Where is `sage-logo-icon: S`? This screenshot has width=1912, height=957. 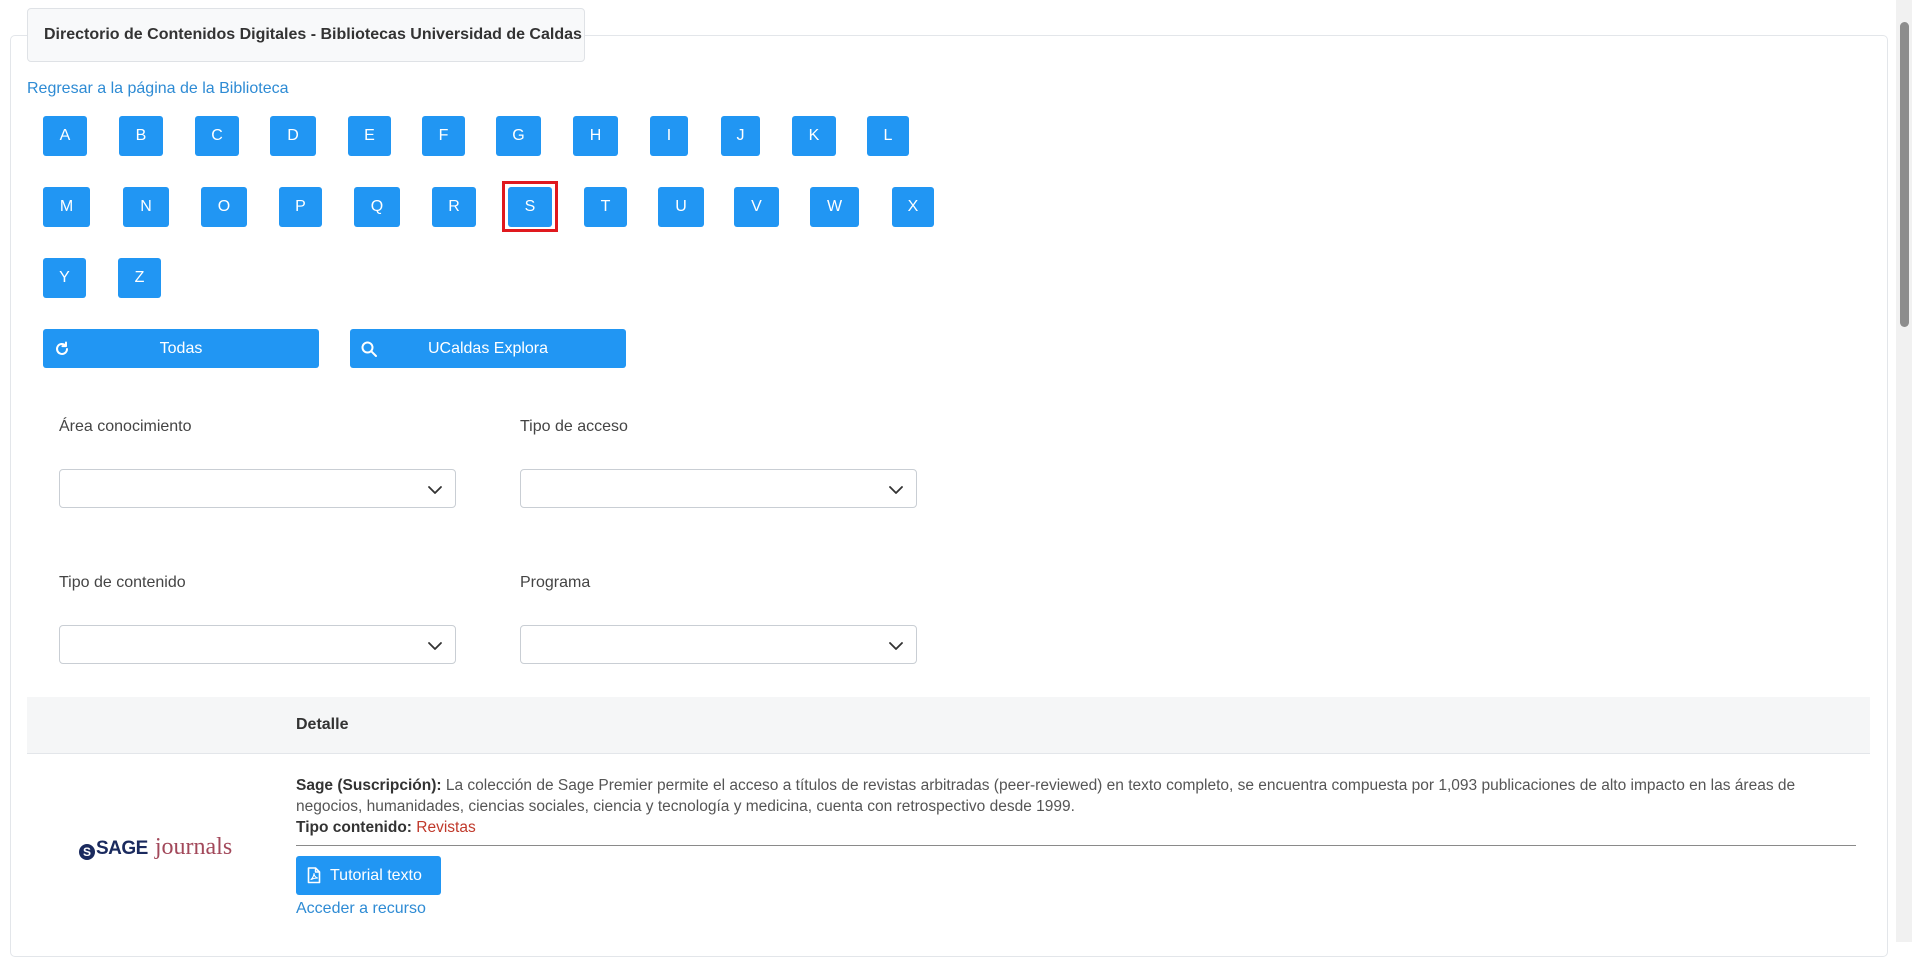
sage-logo-icon: S is located at coordinates (87, 852).